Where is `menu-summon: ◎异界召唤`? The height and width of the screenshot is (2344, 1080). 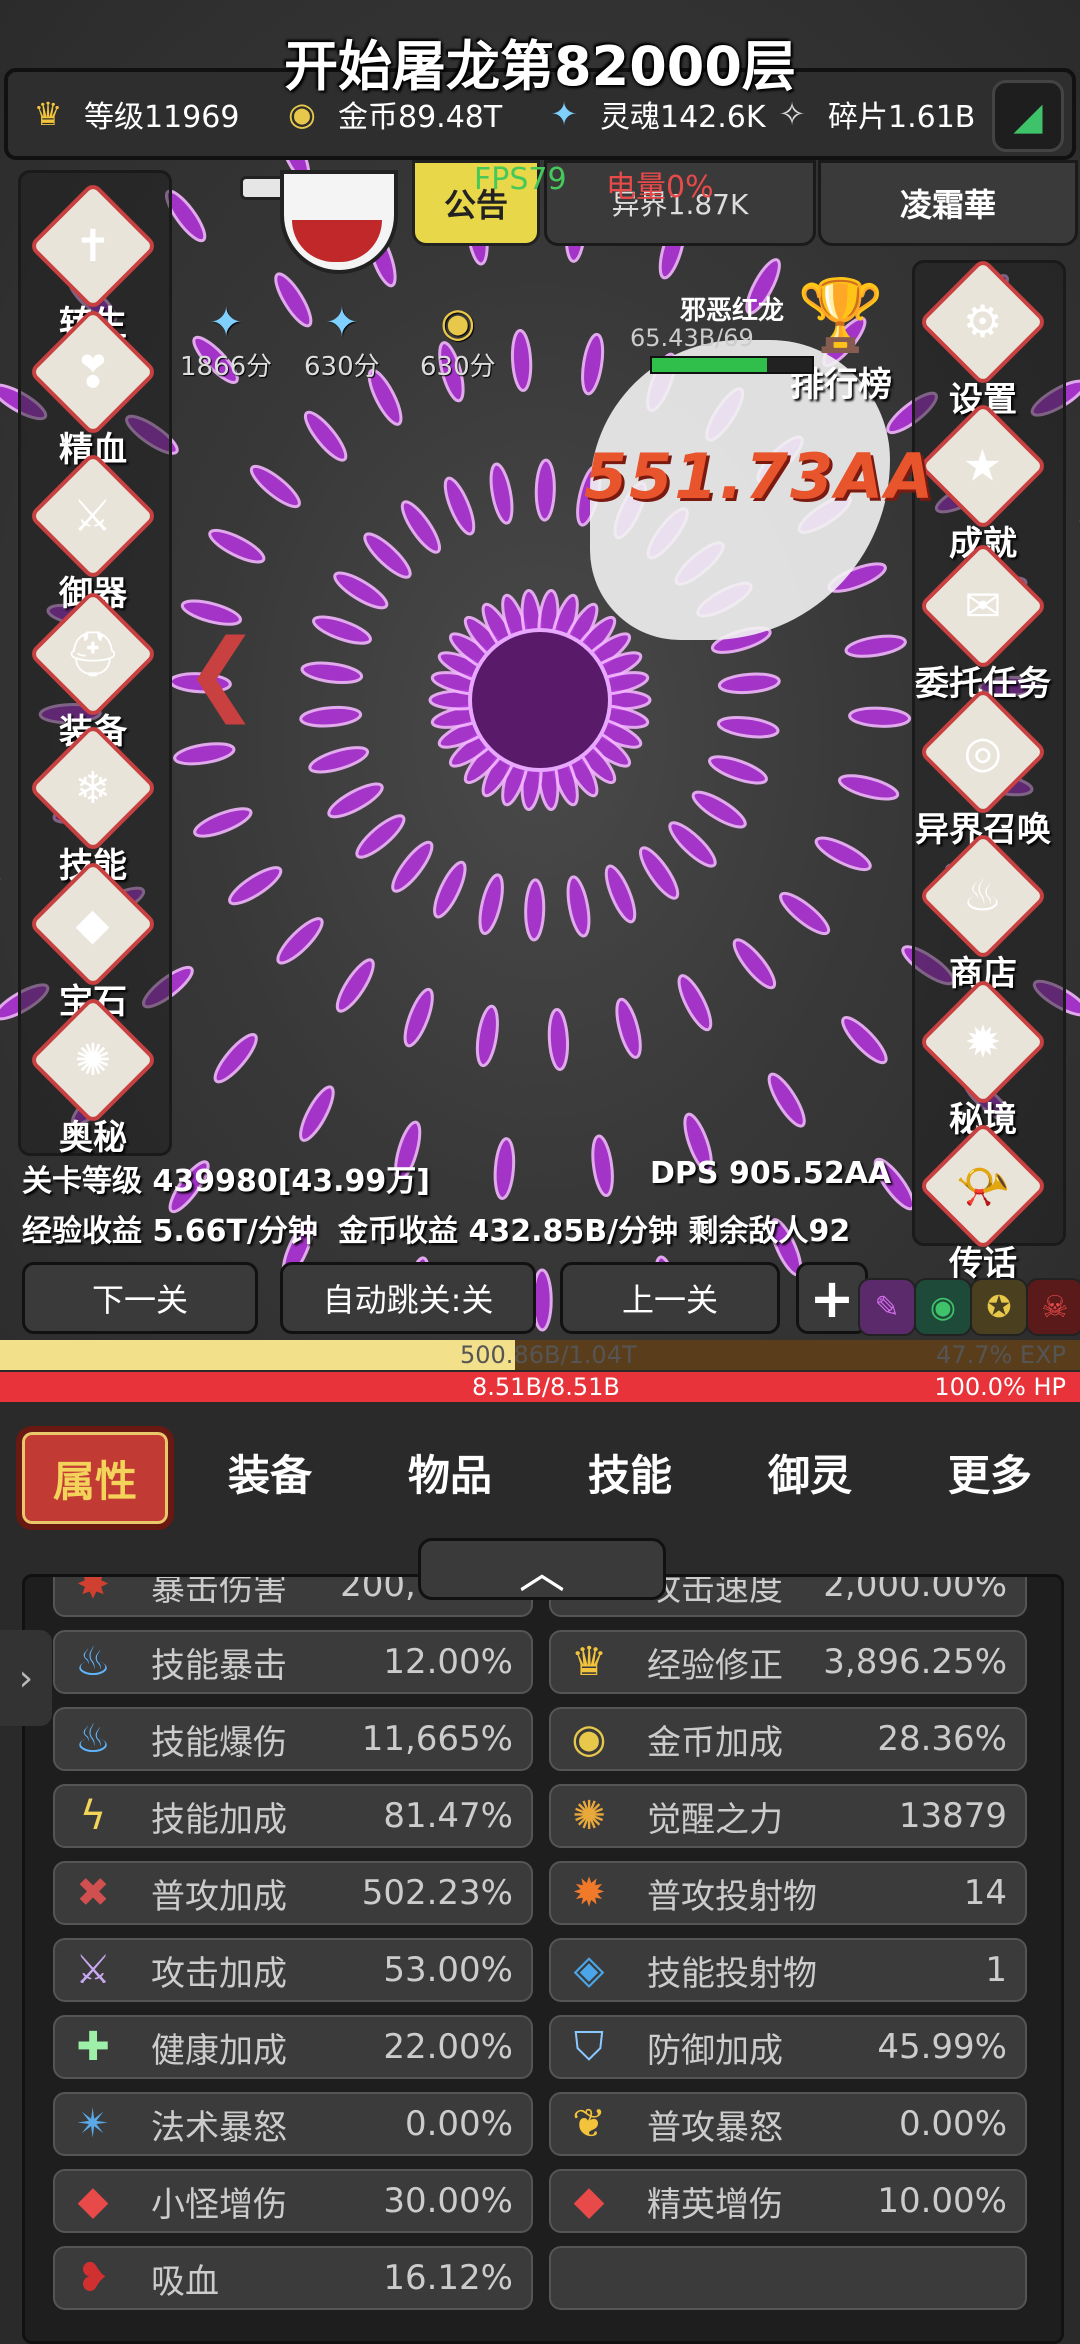 menu-summon: ◎异界召唤 is located at coordinates (983, 778).